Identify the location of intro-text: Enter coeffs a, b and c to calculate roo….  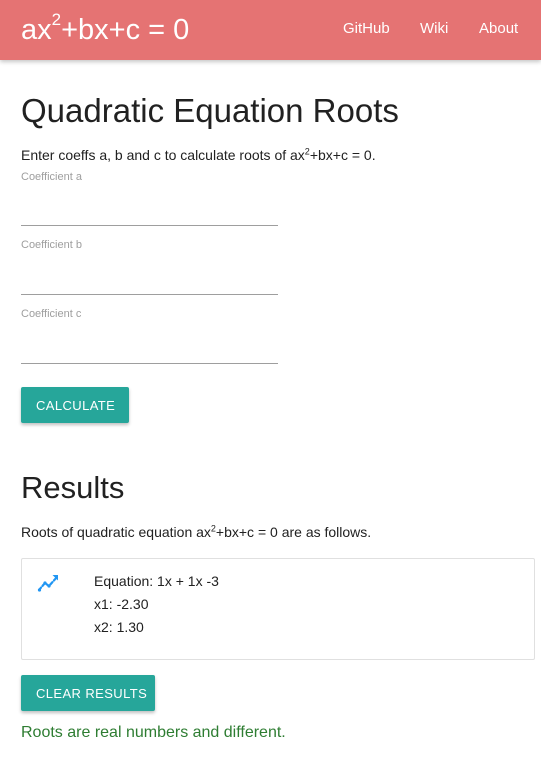
(198, 154).